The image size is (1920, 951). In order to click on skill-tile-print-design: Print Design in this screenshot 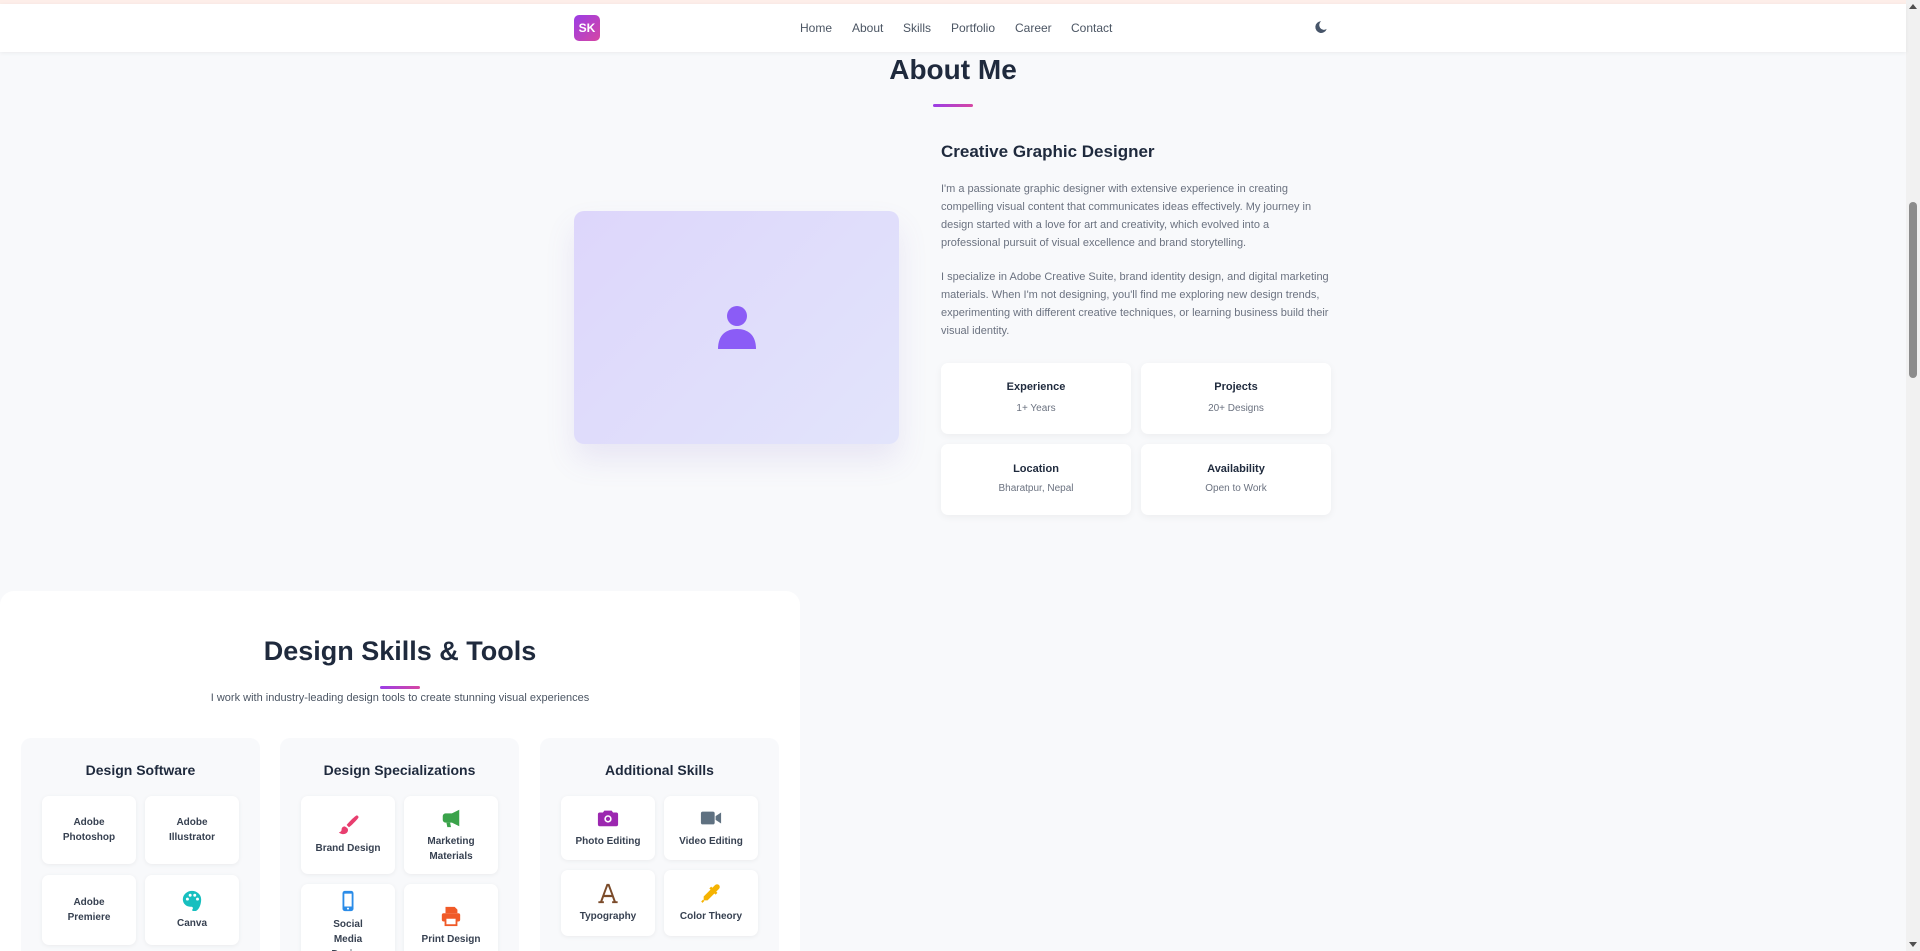, I will do `click(451, 917)`.